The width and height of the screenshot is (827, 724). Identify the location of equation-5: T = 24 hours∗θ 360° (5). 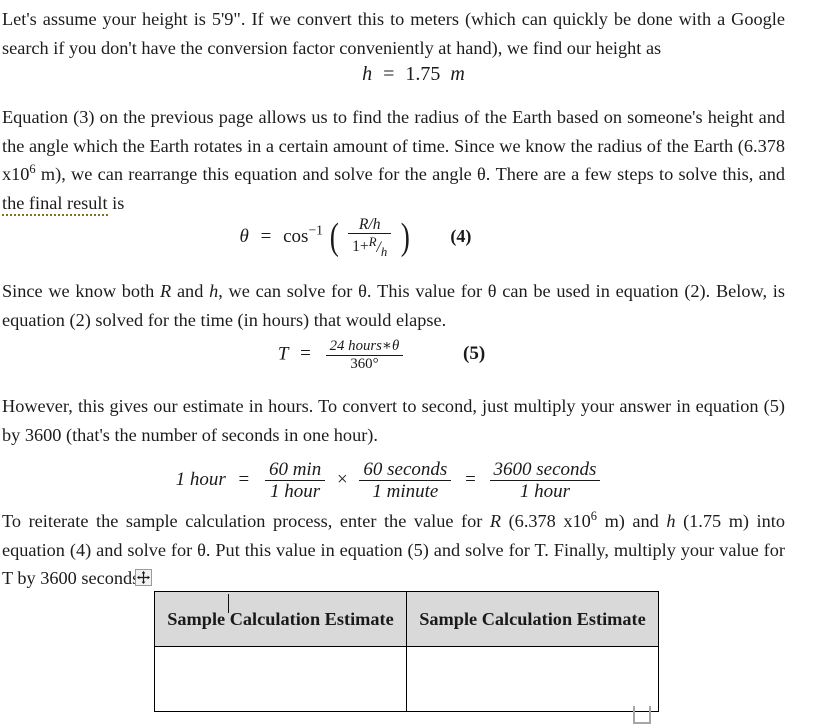
(413, 355).